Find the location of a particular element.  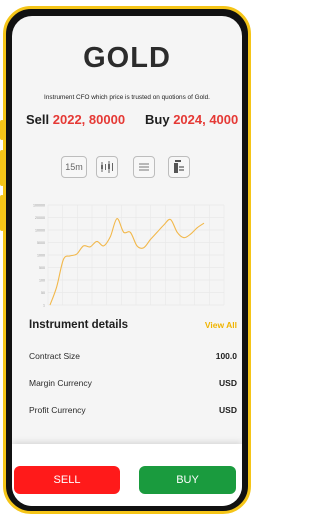

price-chart: 100000 20000 10000 5000 1000 500 100 50 1 is located at coordinates (126, 254).